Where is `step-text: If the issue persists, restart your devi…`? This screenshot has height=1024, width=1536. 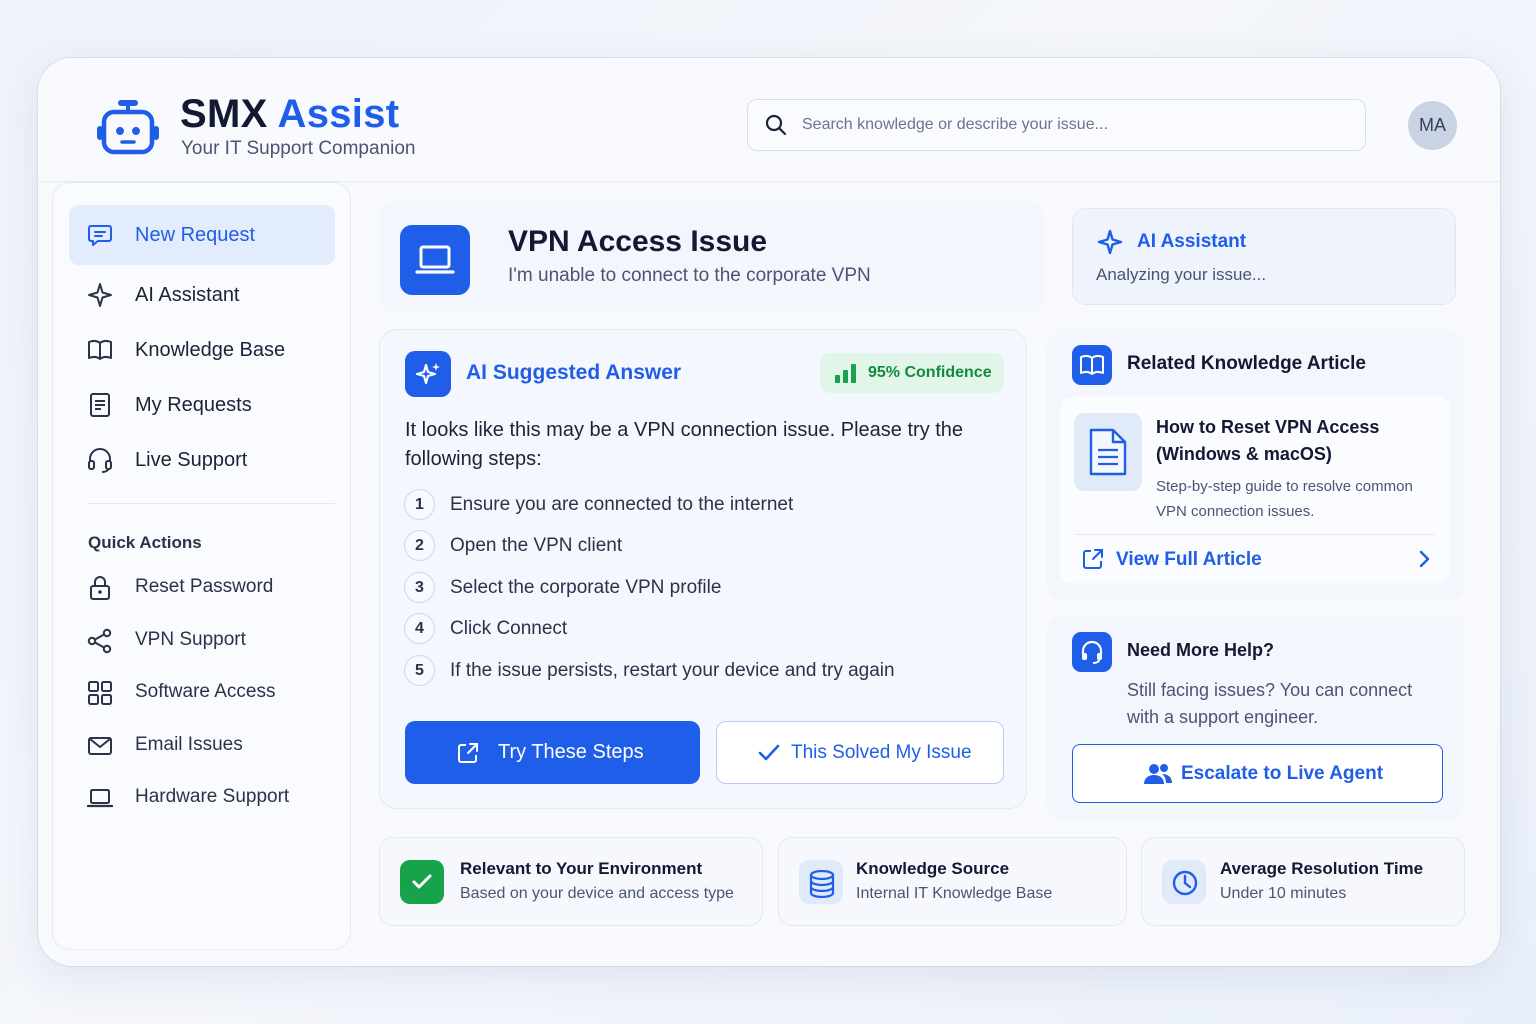
step-text: If the issue persists, restart your devi… is located at coordinates (672, 670).